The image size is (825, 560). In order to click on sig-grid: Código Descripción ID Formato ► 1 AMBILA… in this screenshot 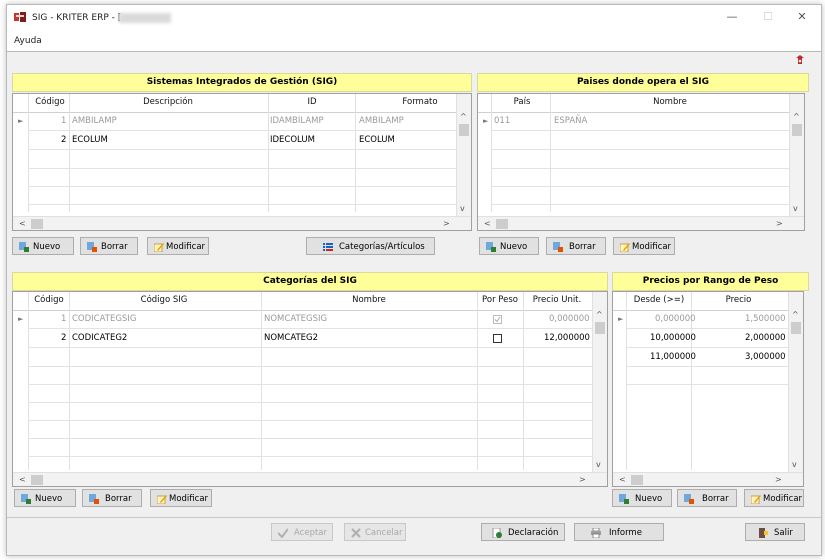, I will do `click(242, 162)`.